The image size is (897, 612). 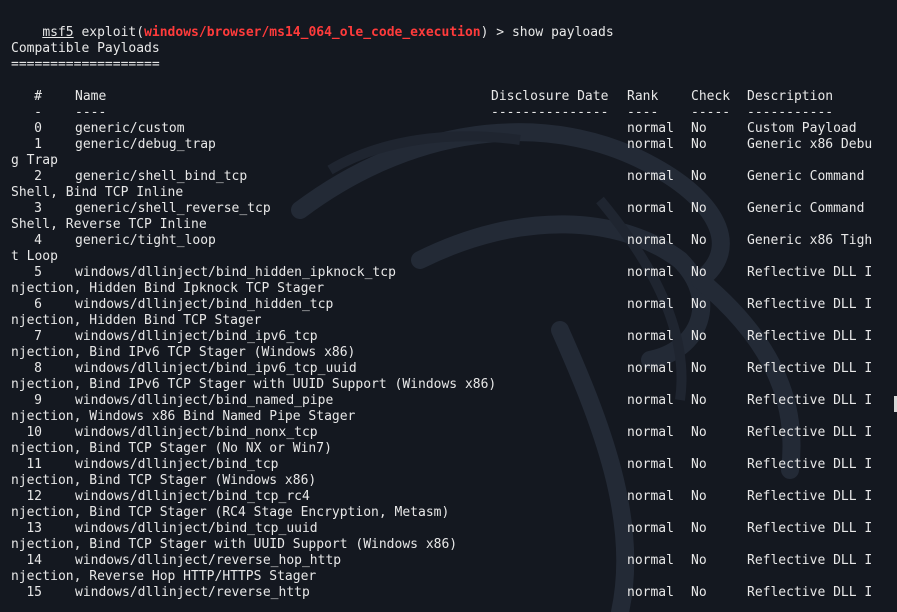 I want to click on rule-name: ----, so click(x=91, y=112).